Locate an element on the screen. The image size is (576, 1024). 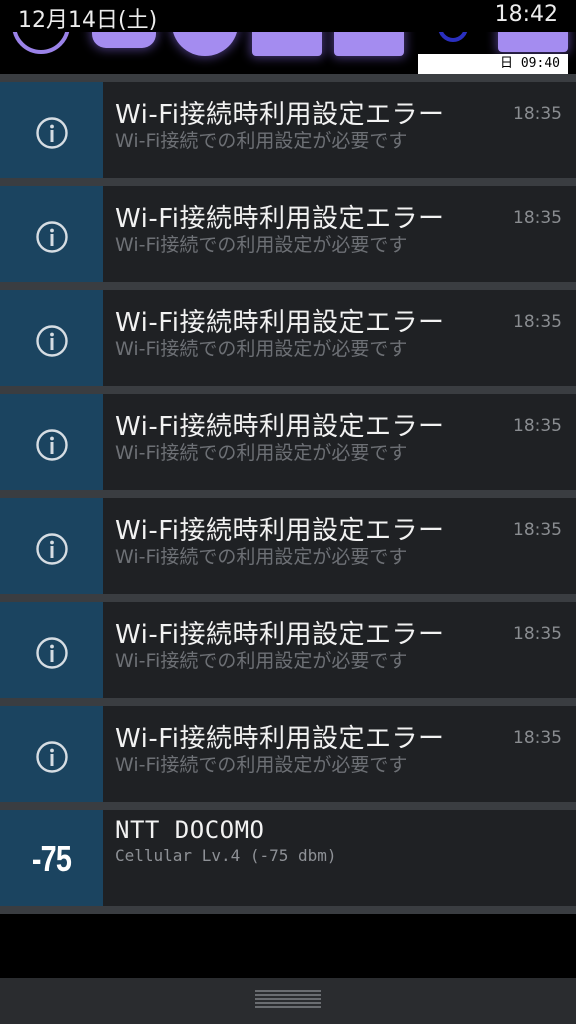
notification-icon-column: -75 is located at coordinates (51, 858).